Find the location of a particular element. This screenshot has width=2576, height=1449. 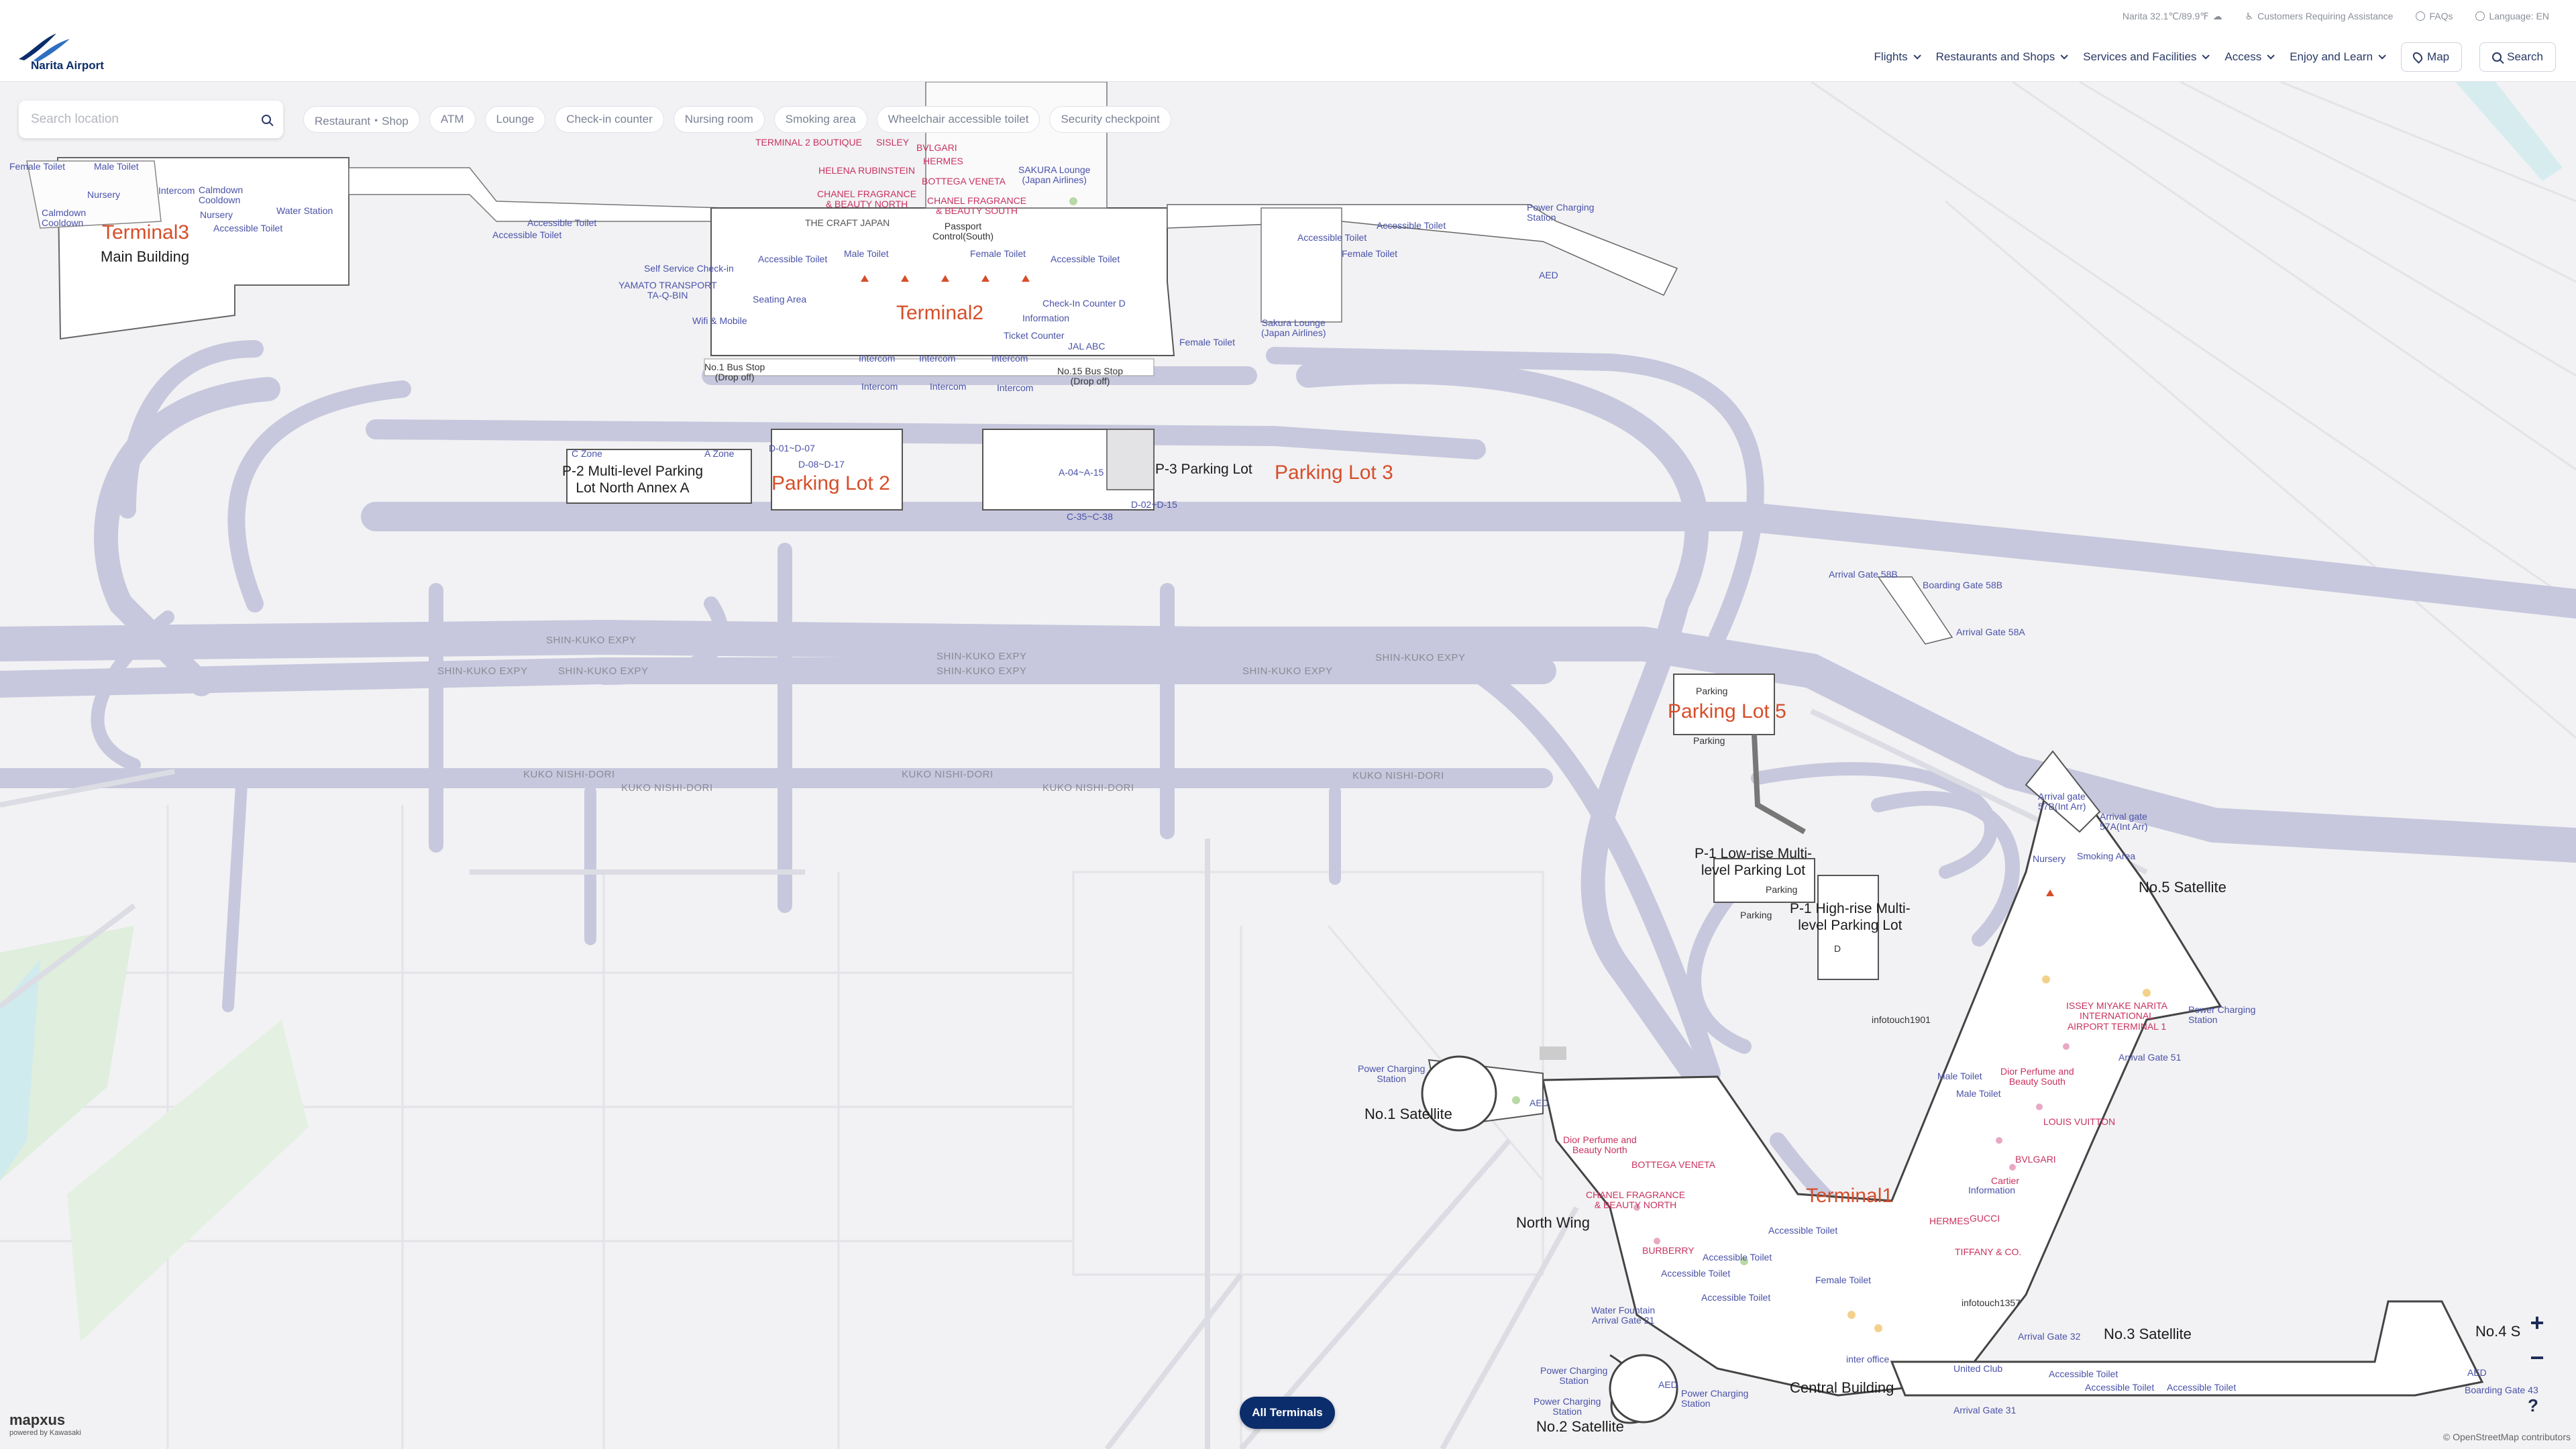

sakura-lounge-label: SAKURA Lounge (Japan Airlines) is located at coordinates (1054, 175).